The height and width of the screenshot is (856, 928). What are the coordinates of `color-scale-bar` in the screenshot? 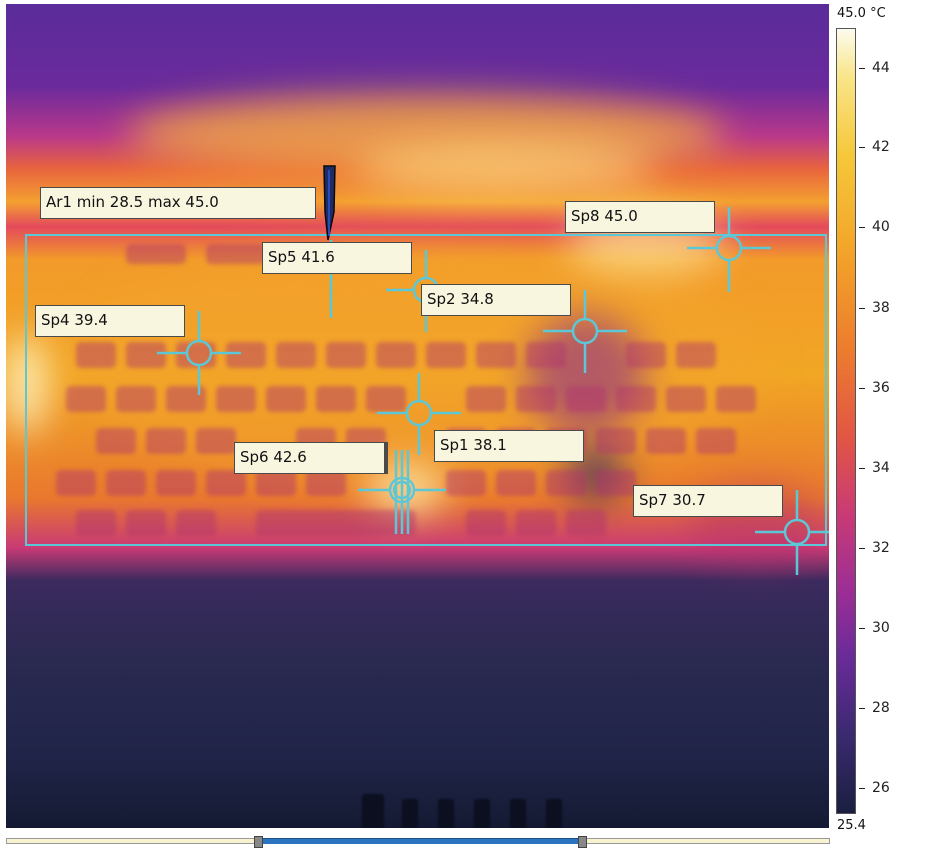 It's located at (846, 421).